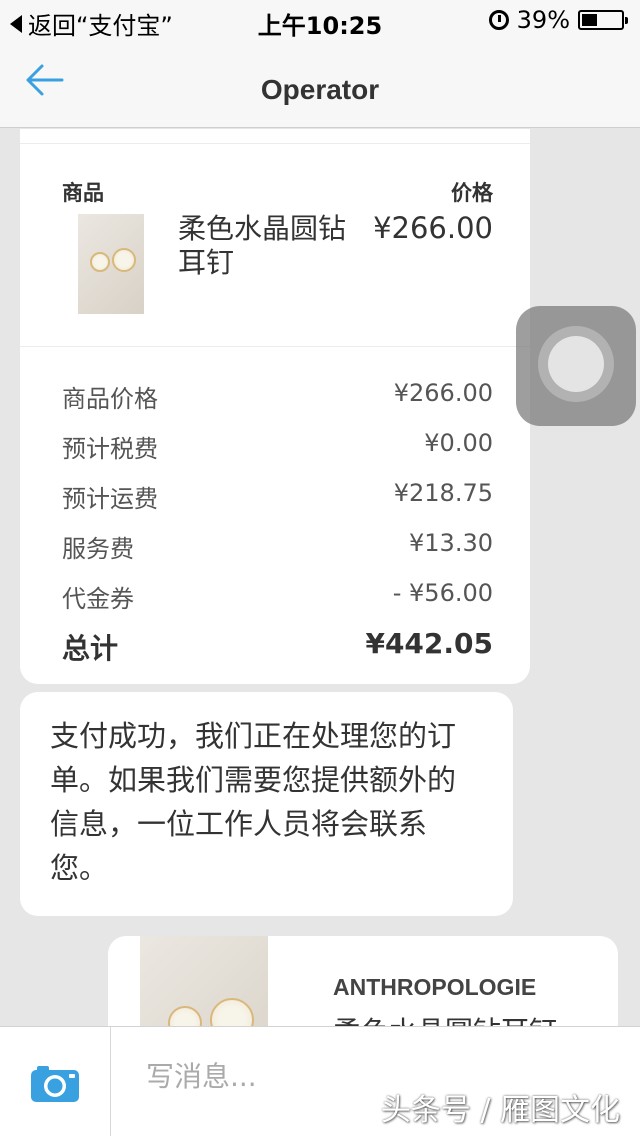 Image resolution: width=640 pixels, height=1136 pixels. Describe the element at coordinates (451, 543) in the screenshot. I see `summary-value: ¥13.30` at that location.